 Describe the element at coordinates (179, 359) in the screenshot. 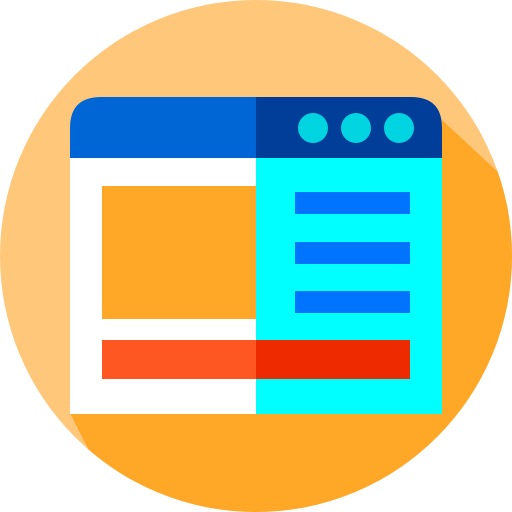

I see `bottom-bar-left` at that location.